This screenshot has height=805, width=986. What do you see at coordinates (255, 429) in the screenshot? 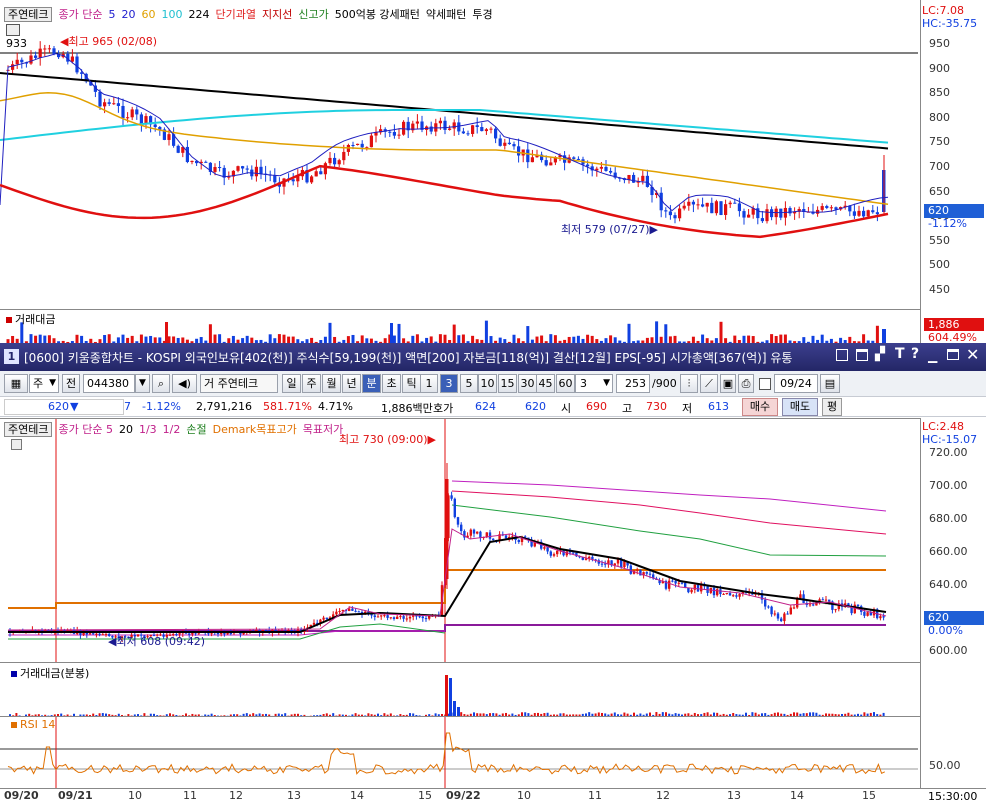
I see `legend-demark-high: Demark목표고가` at bounding box center [255, 429].